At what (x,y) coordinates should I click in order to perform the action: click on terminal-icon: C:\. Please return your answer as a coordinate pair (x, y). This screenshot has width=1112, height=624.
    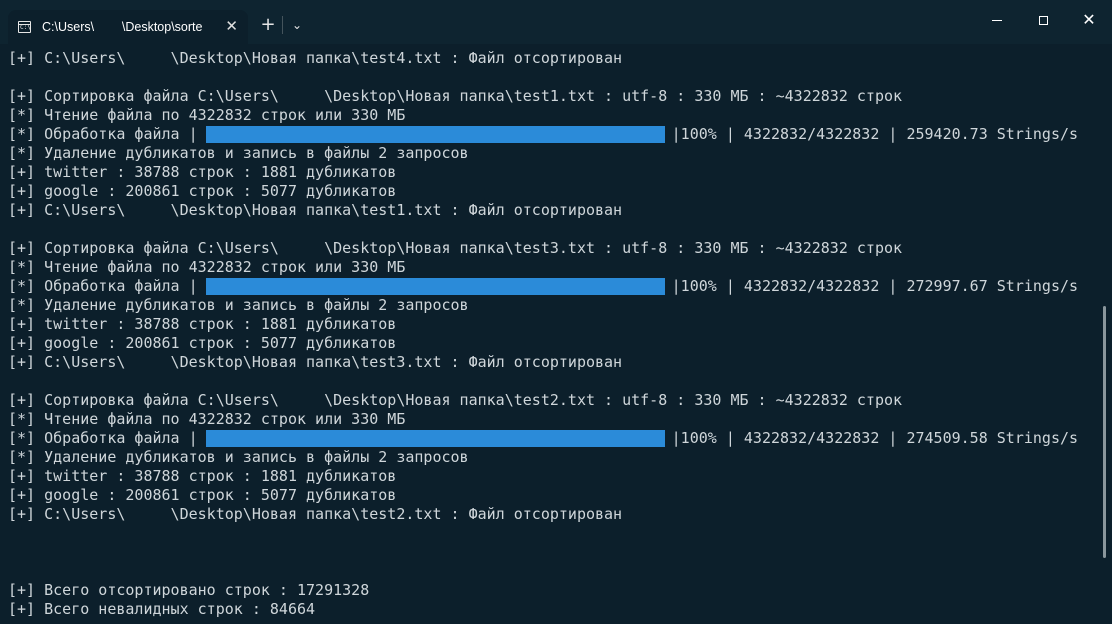
    Looking at the image, I should click on (24, 27).